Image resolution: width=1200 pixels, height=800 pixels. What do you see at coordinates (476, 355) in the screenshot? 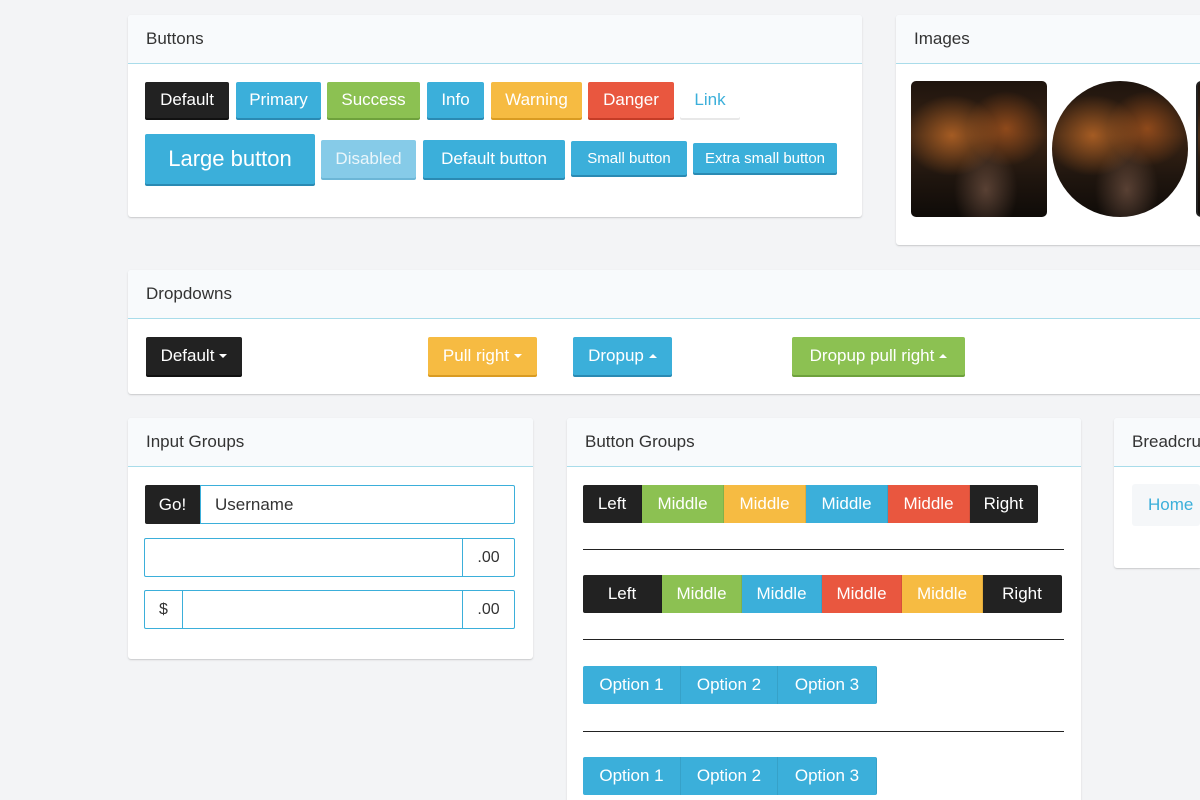
I see `dropdown-label: Pull right` at bounding box center [476, 355].